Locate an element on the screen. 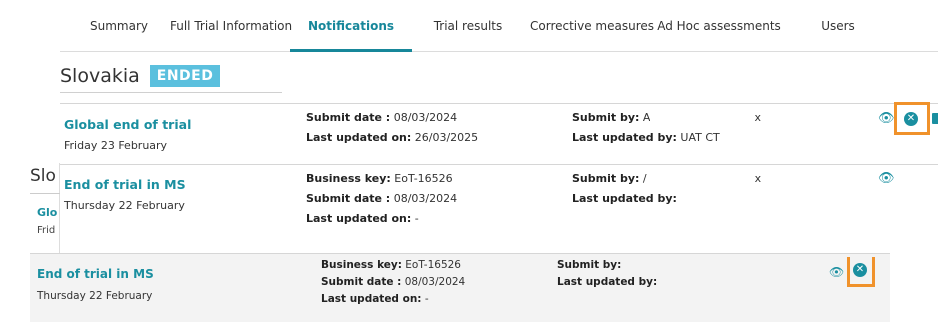 This screenshot has height=322, width=938. background-row-submitter: Submit by: Last updated by: is located at coordinates (607, 274).